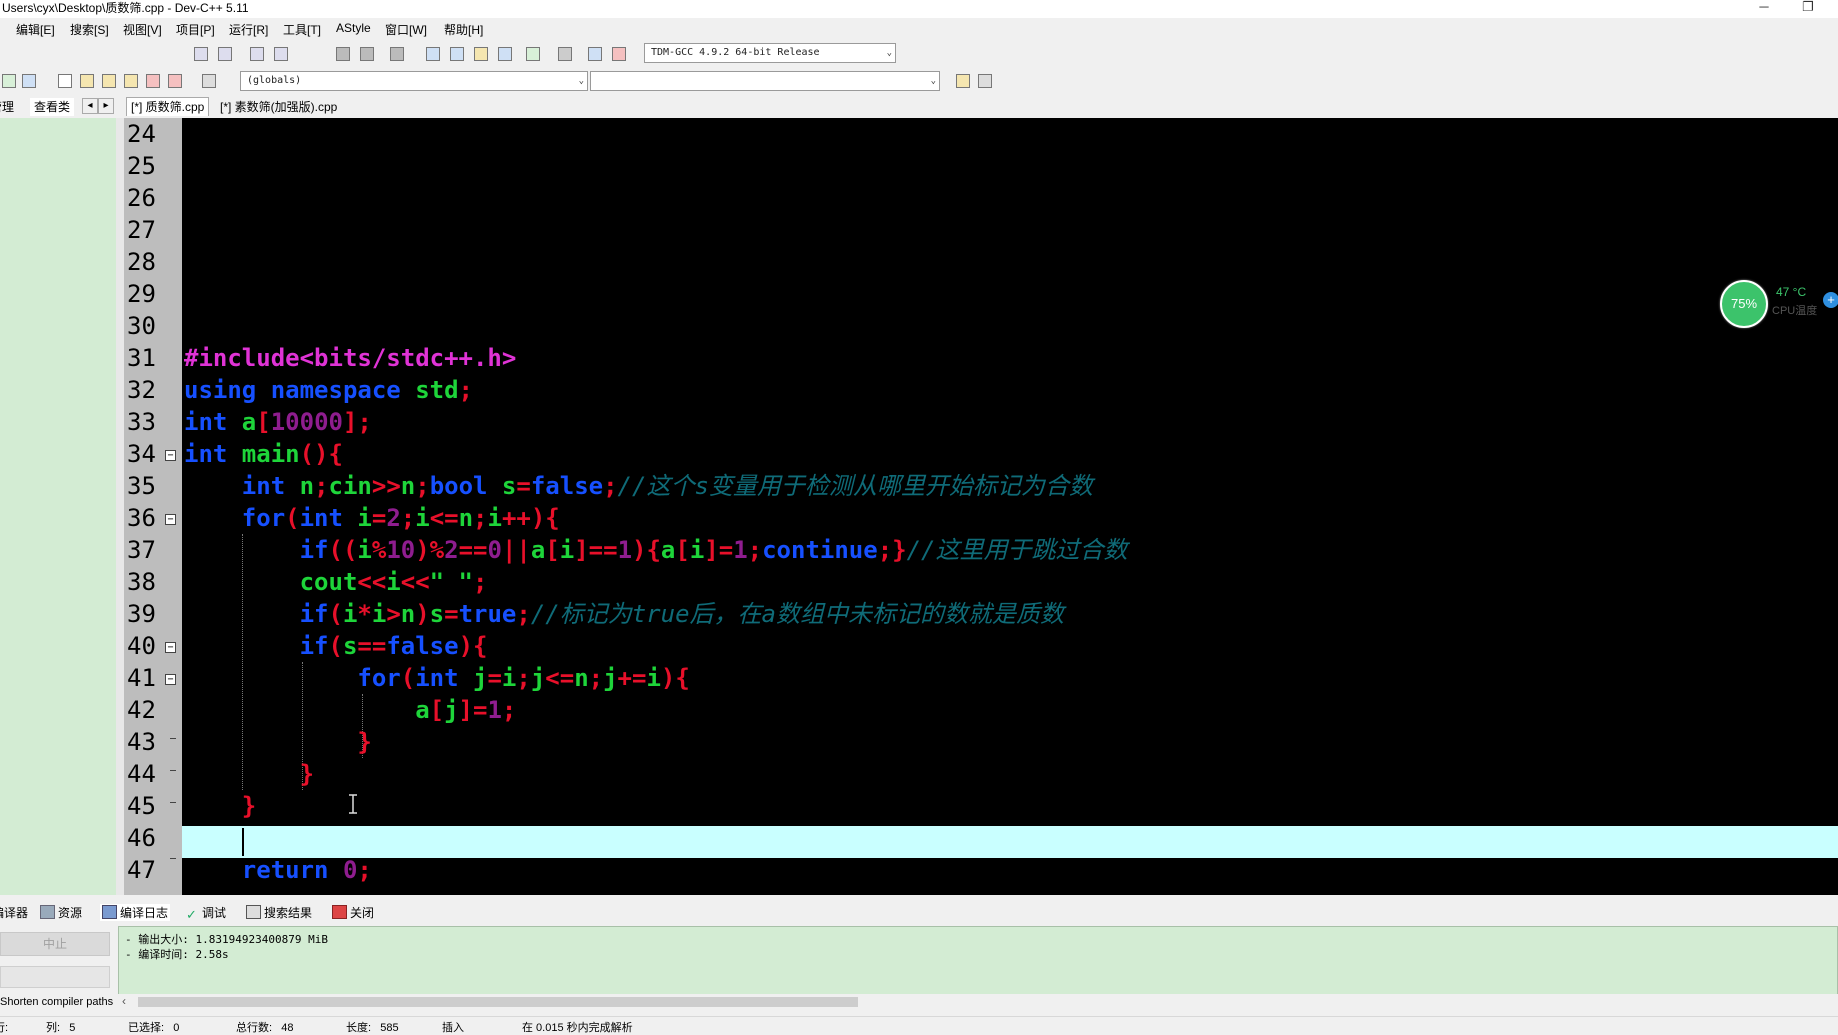  Describe the element at coordinates (353, 28) in the screenshot. I see `menu-astyle: AStyle` at that location.